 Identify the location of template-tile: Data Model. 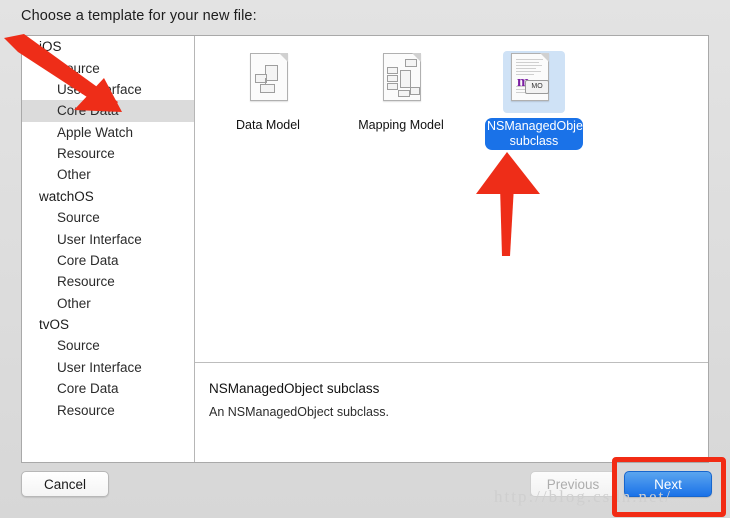
(268, 99).